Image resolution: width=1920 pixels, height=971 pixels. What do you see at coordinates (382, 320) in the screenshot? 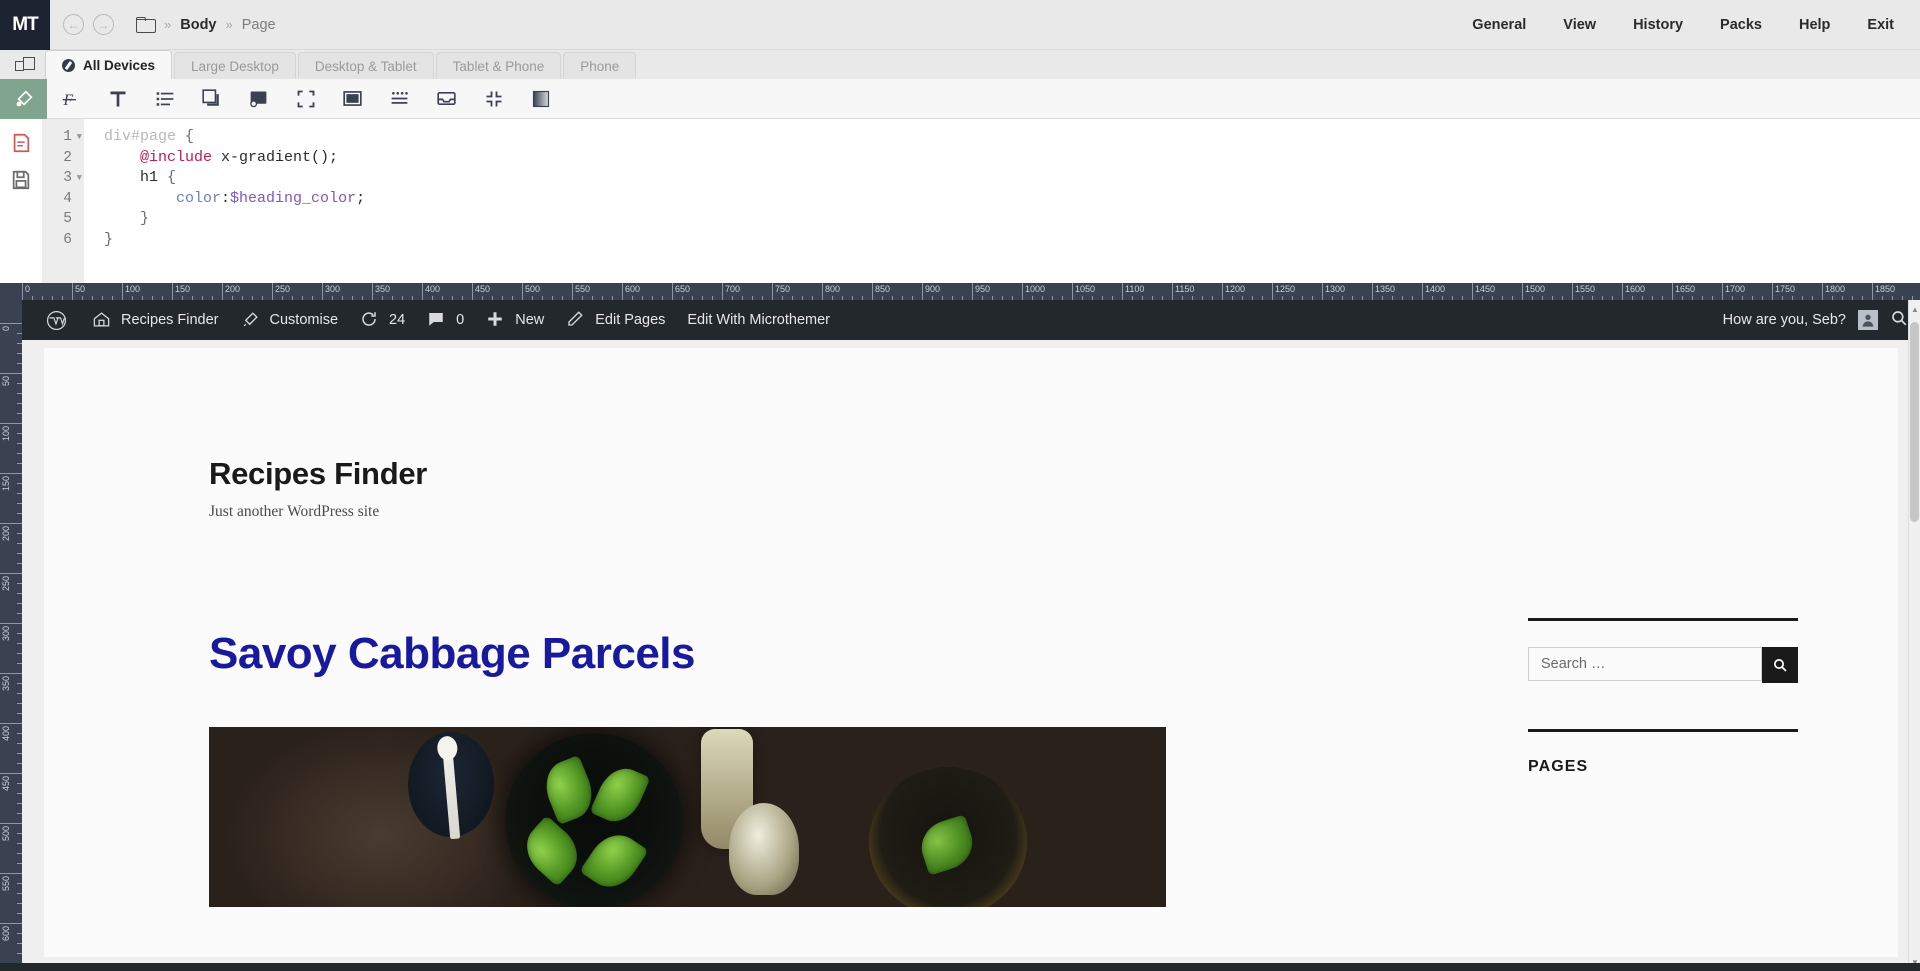
I see `wp-updates-menu: 24` at bounding box center [382, 320].